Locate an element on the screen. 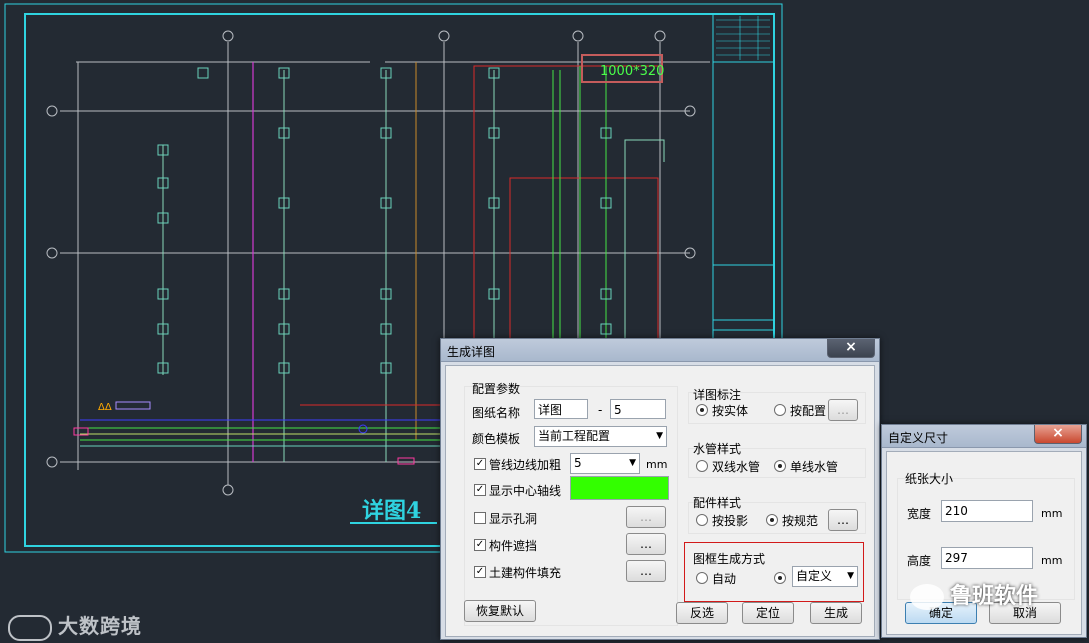 This screenshot has width=1089, height=643. projection-radio is located at coordinates (702, 520).